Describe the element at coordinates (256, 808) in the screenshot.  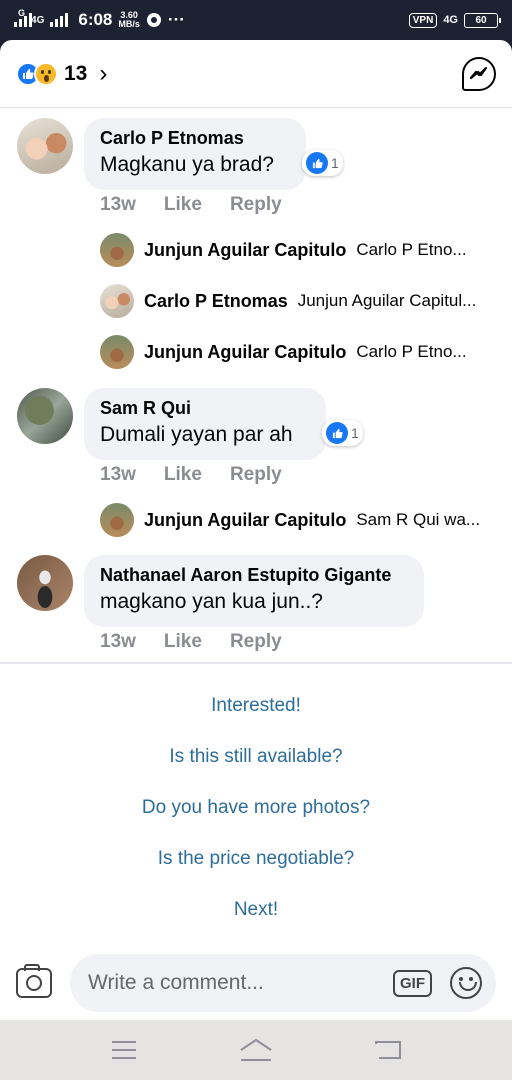
I see `suggestion-more-photos: Do you have more photos?` at that location.